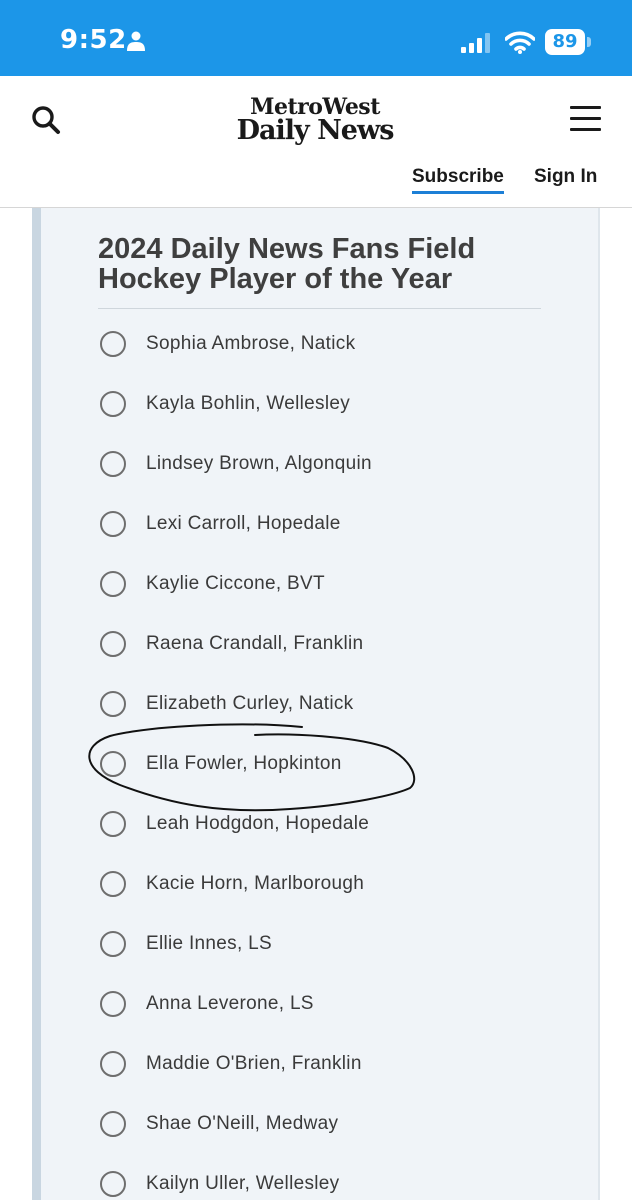 The image size is (632, 1200). I want to click on poll-option: Anna Leverone, LS, so click(318, 1004).